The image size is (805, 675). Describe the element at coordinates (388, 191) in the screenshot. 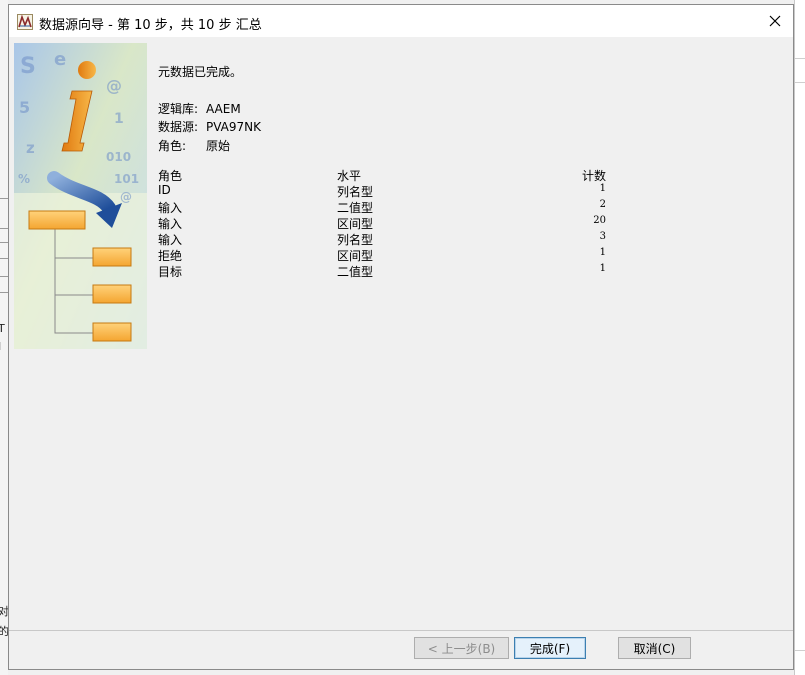

I see `table-row: ID 列名型 1` at that location.